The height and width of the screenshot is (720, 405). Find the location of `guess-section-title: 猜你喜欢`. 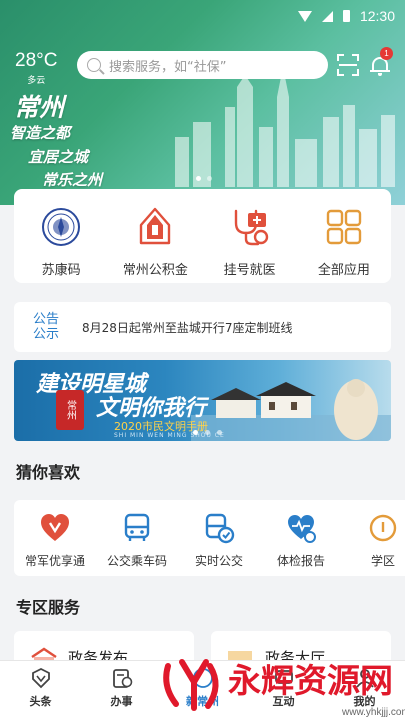

guess-section-title: 猜你喜欢 is located at coordinates (48, 472).